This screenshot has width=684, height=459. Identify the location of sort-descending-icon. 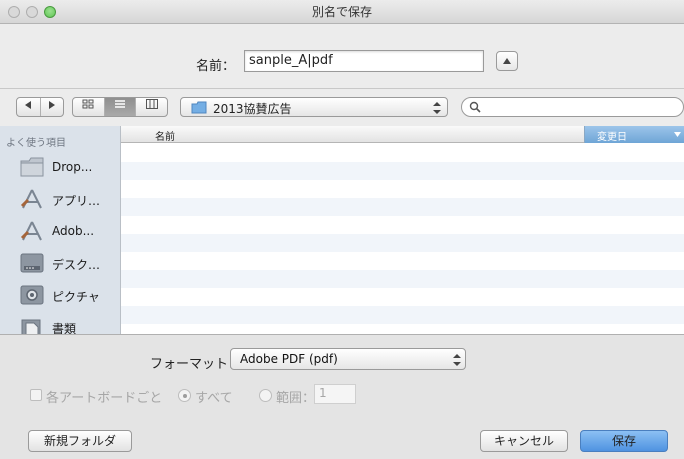
(677, 134).